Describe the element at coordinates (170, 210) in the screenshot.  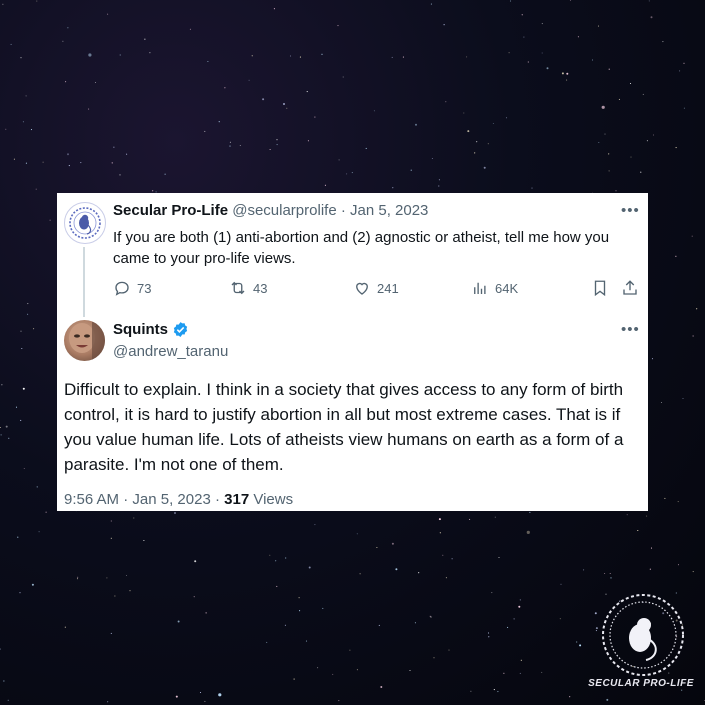
I see `original-author-name: Secular Pro-Life` at that location.